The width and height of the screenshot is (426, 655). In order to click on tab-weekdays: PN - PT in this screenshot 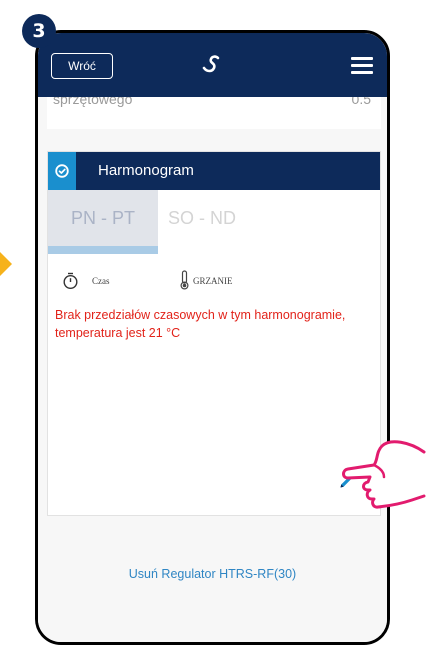, I will do `click(103, 218)`.